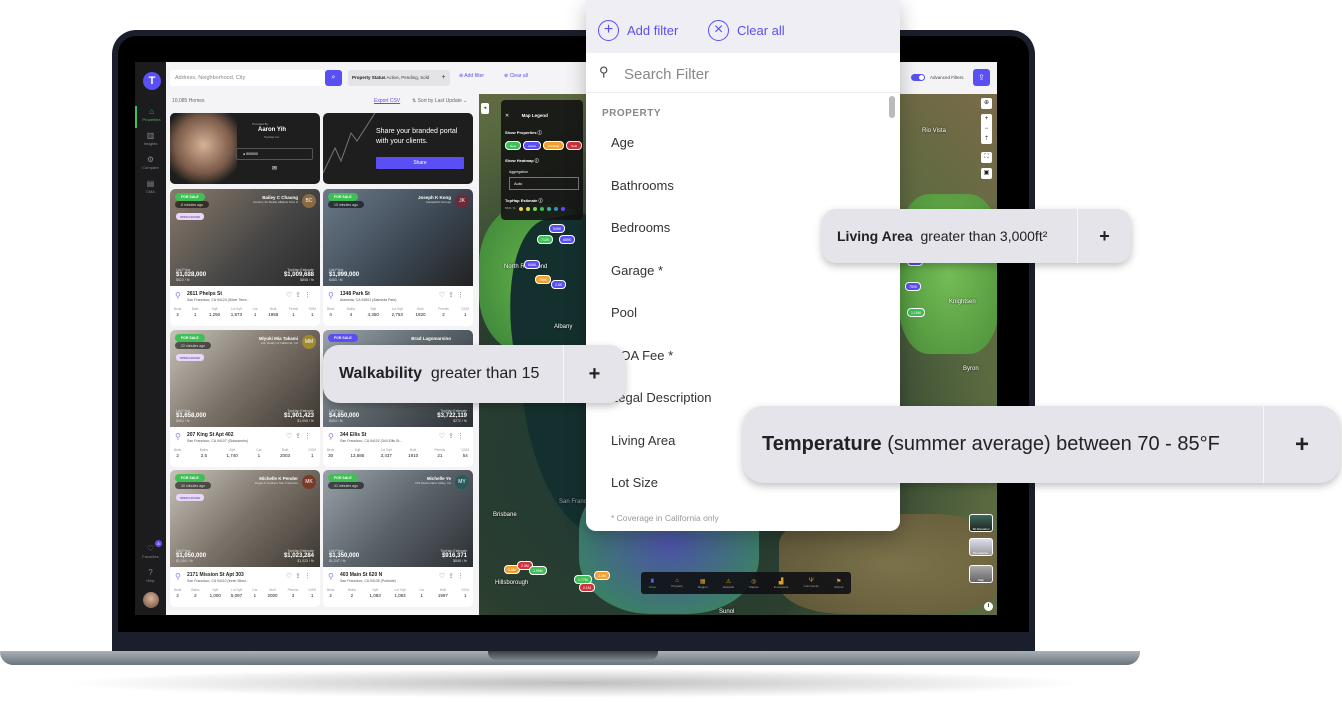  I want to click on legend-pill-sold: Sold, so click(574, 145).